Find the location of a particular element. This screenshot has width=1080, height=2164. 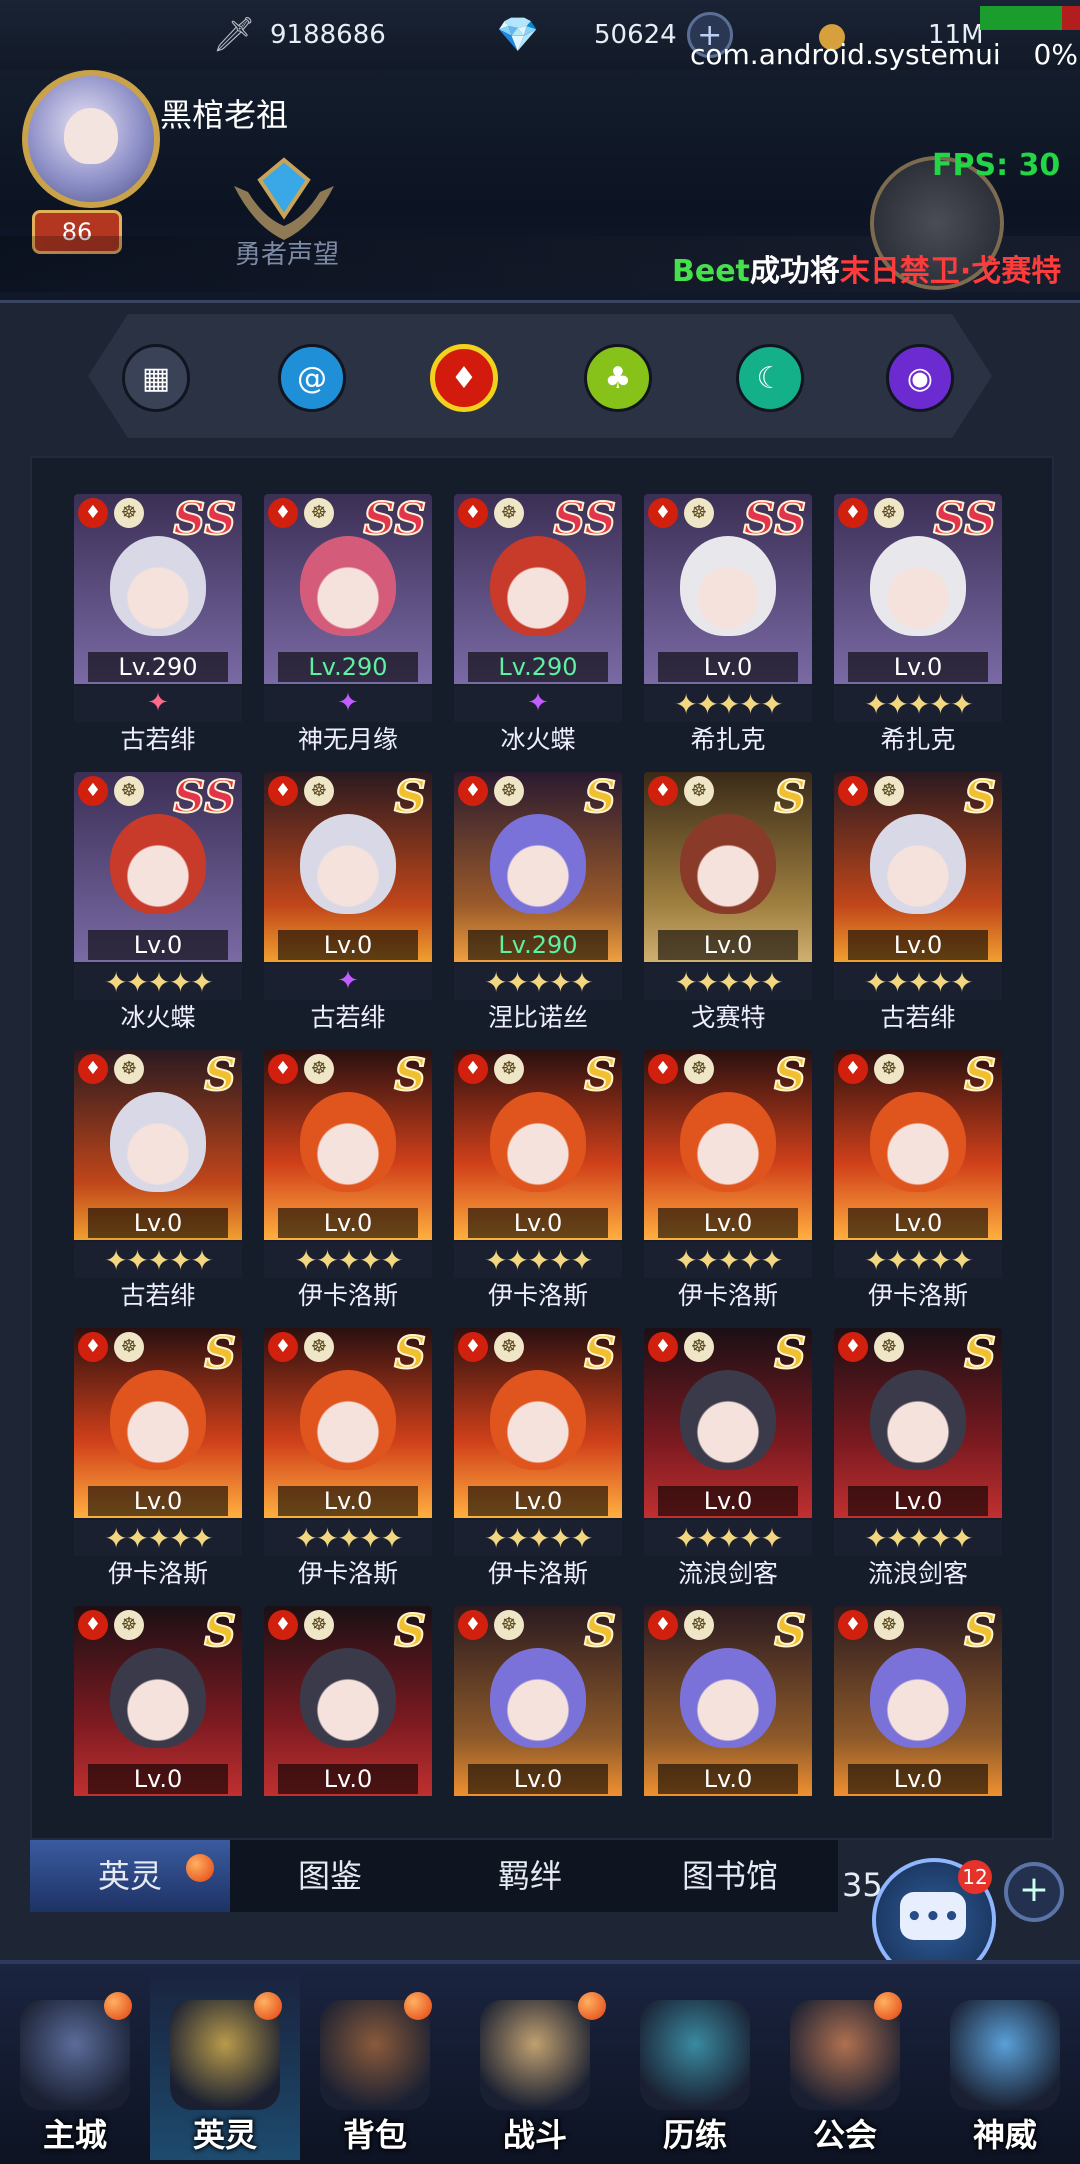

filter-wind-button: ♣ is located at coordinates (618, 378).